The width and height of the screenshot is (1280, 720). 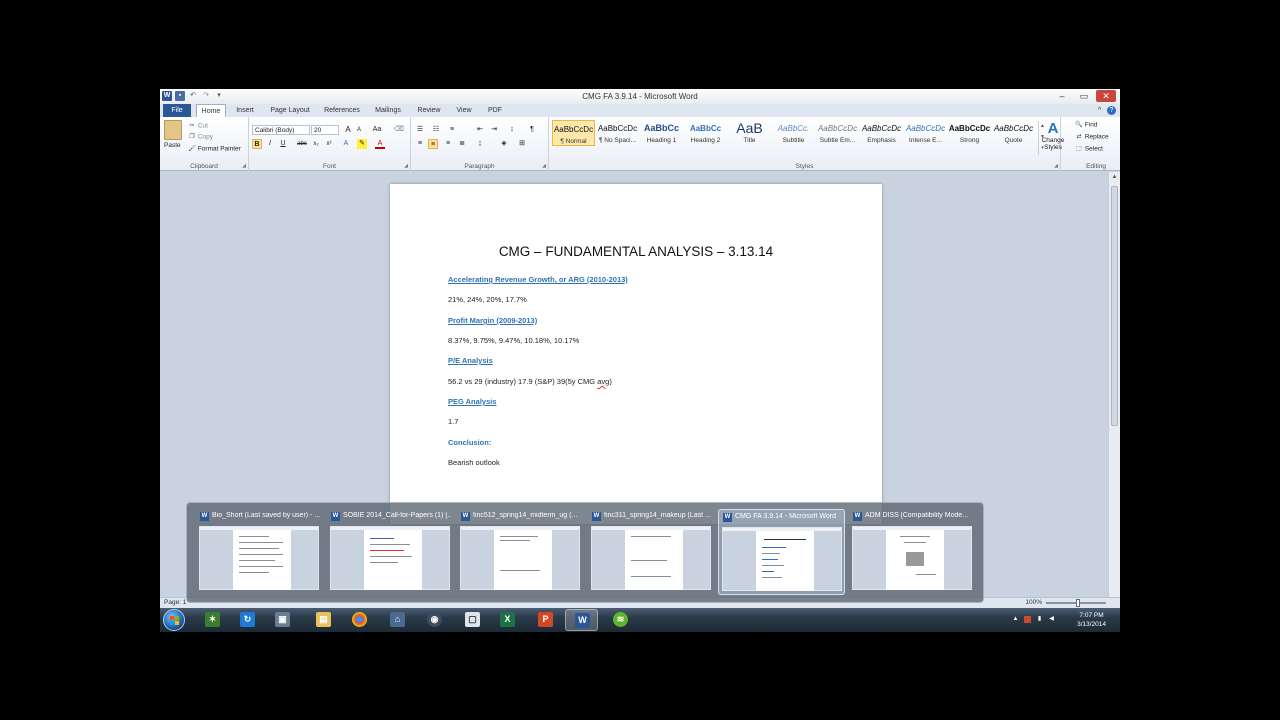 What do you see at coordinates (969, 133) in the screenshot?
I see `style-strong: AaBbCcDc Strong` at bounding box center [969, 133].